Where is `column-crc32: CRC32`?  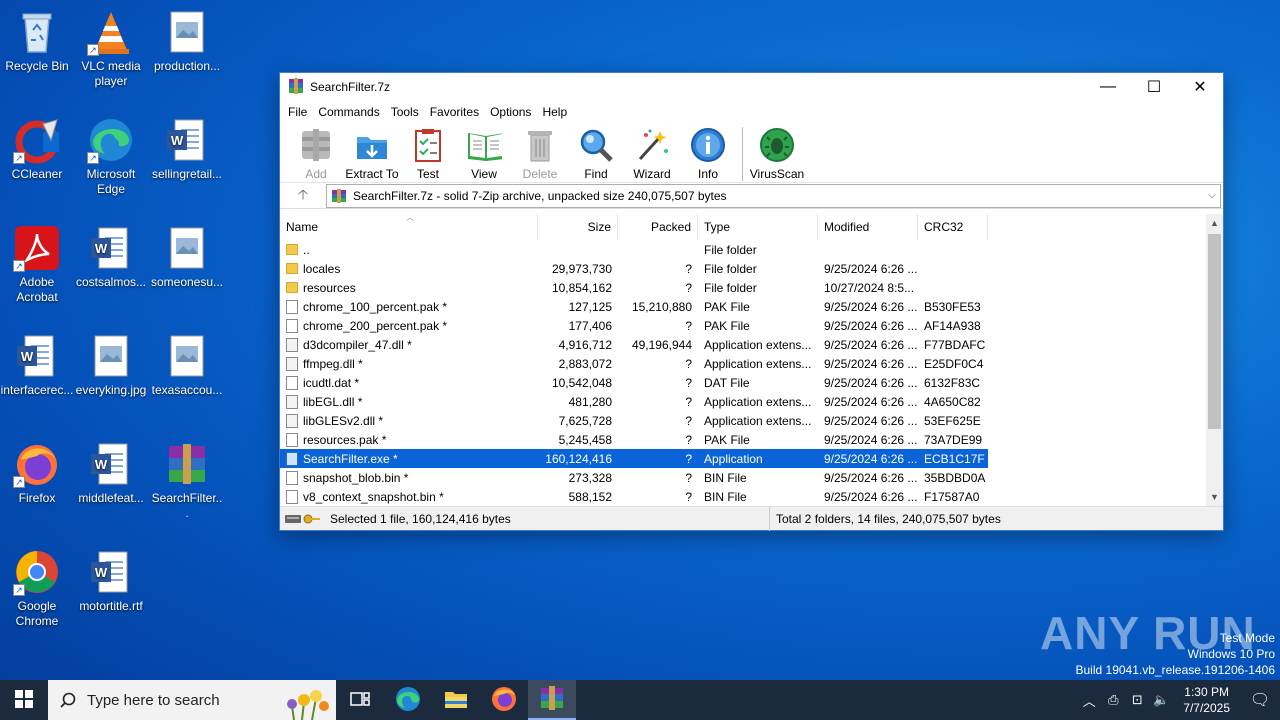
column-crc32: CRC32 is located at coordinates (953, 227).